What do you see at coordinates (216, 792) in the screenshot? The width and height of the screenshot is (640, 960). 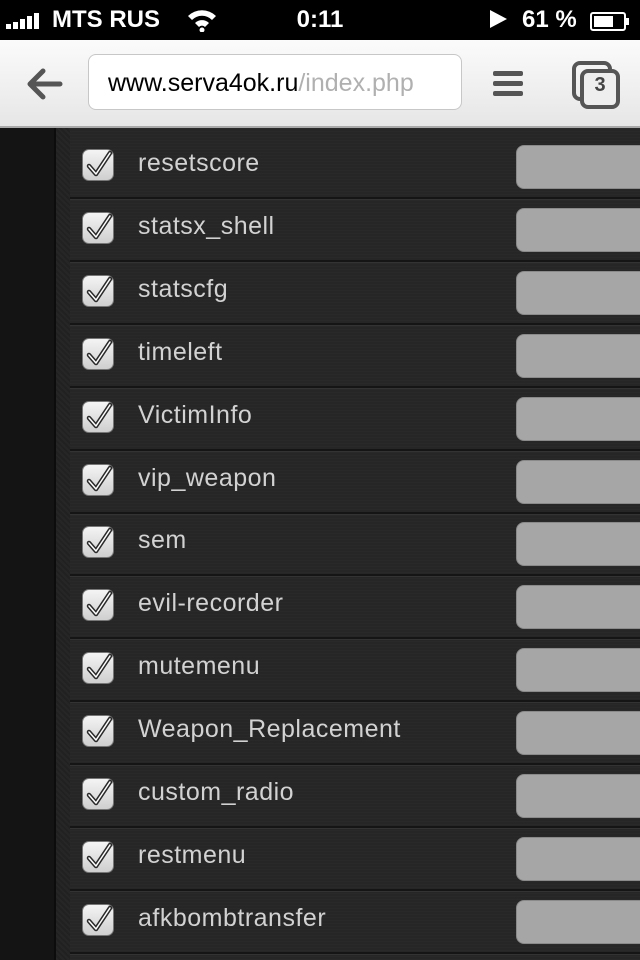 I see `plugin-name: custom_radio` at bounding box center [216, 792].